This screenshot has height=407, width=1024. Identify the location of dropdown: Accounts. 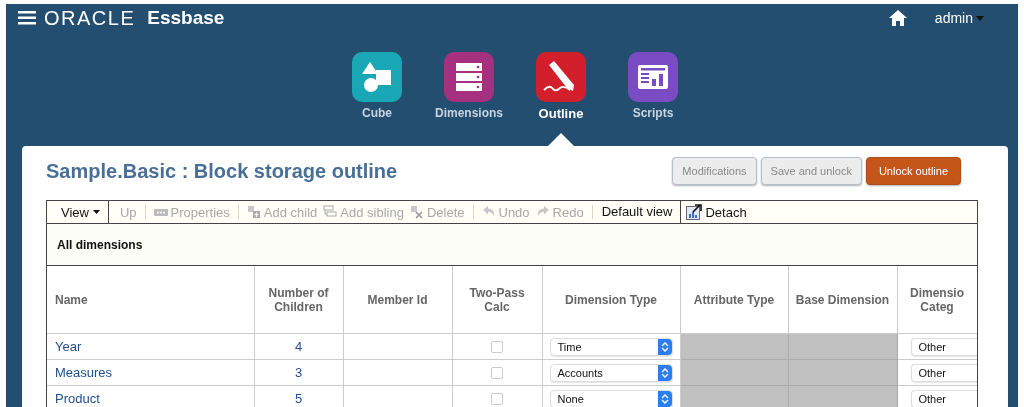
(611, 372).